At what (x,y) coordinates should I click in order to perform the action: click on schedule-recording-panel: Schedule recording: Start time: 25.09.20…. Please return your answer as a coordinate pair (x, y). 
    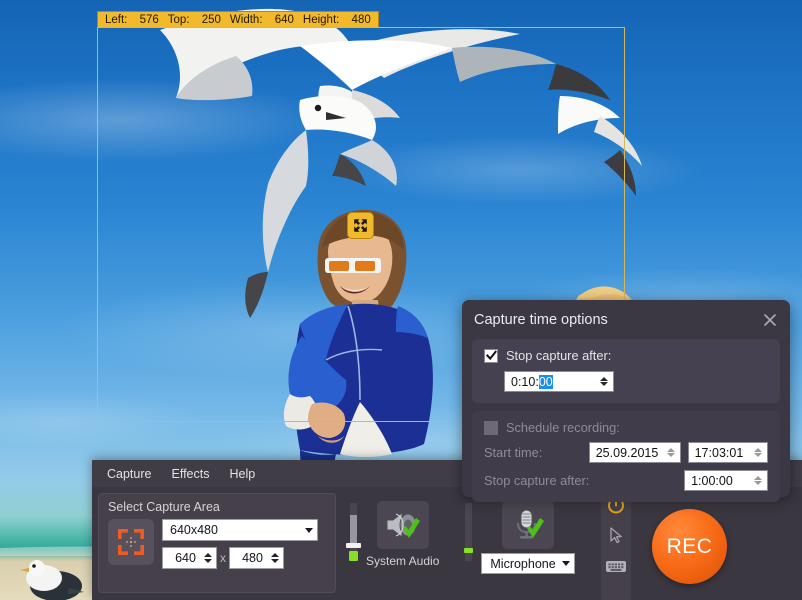
    Looking at the image, I should click on (626, 456).